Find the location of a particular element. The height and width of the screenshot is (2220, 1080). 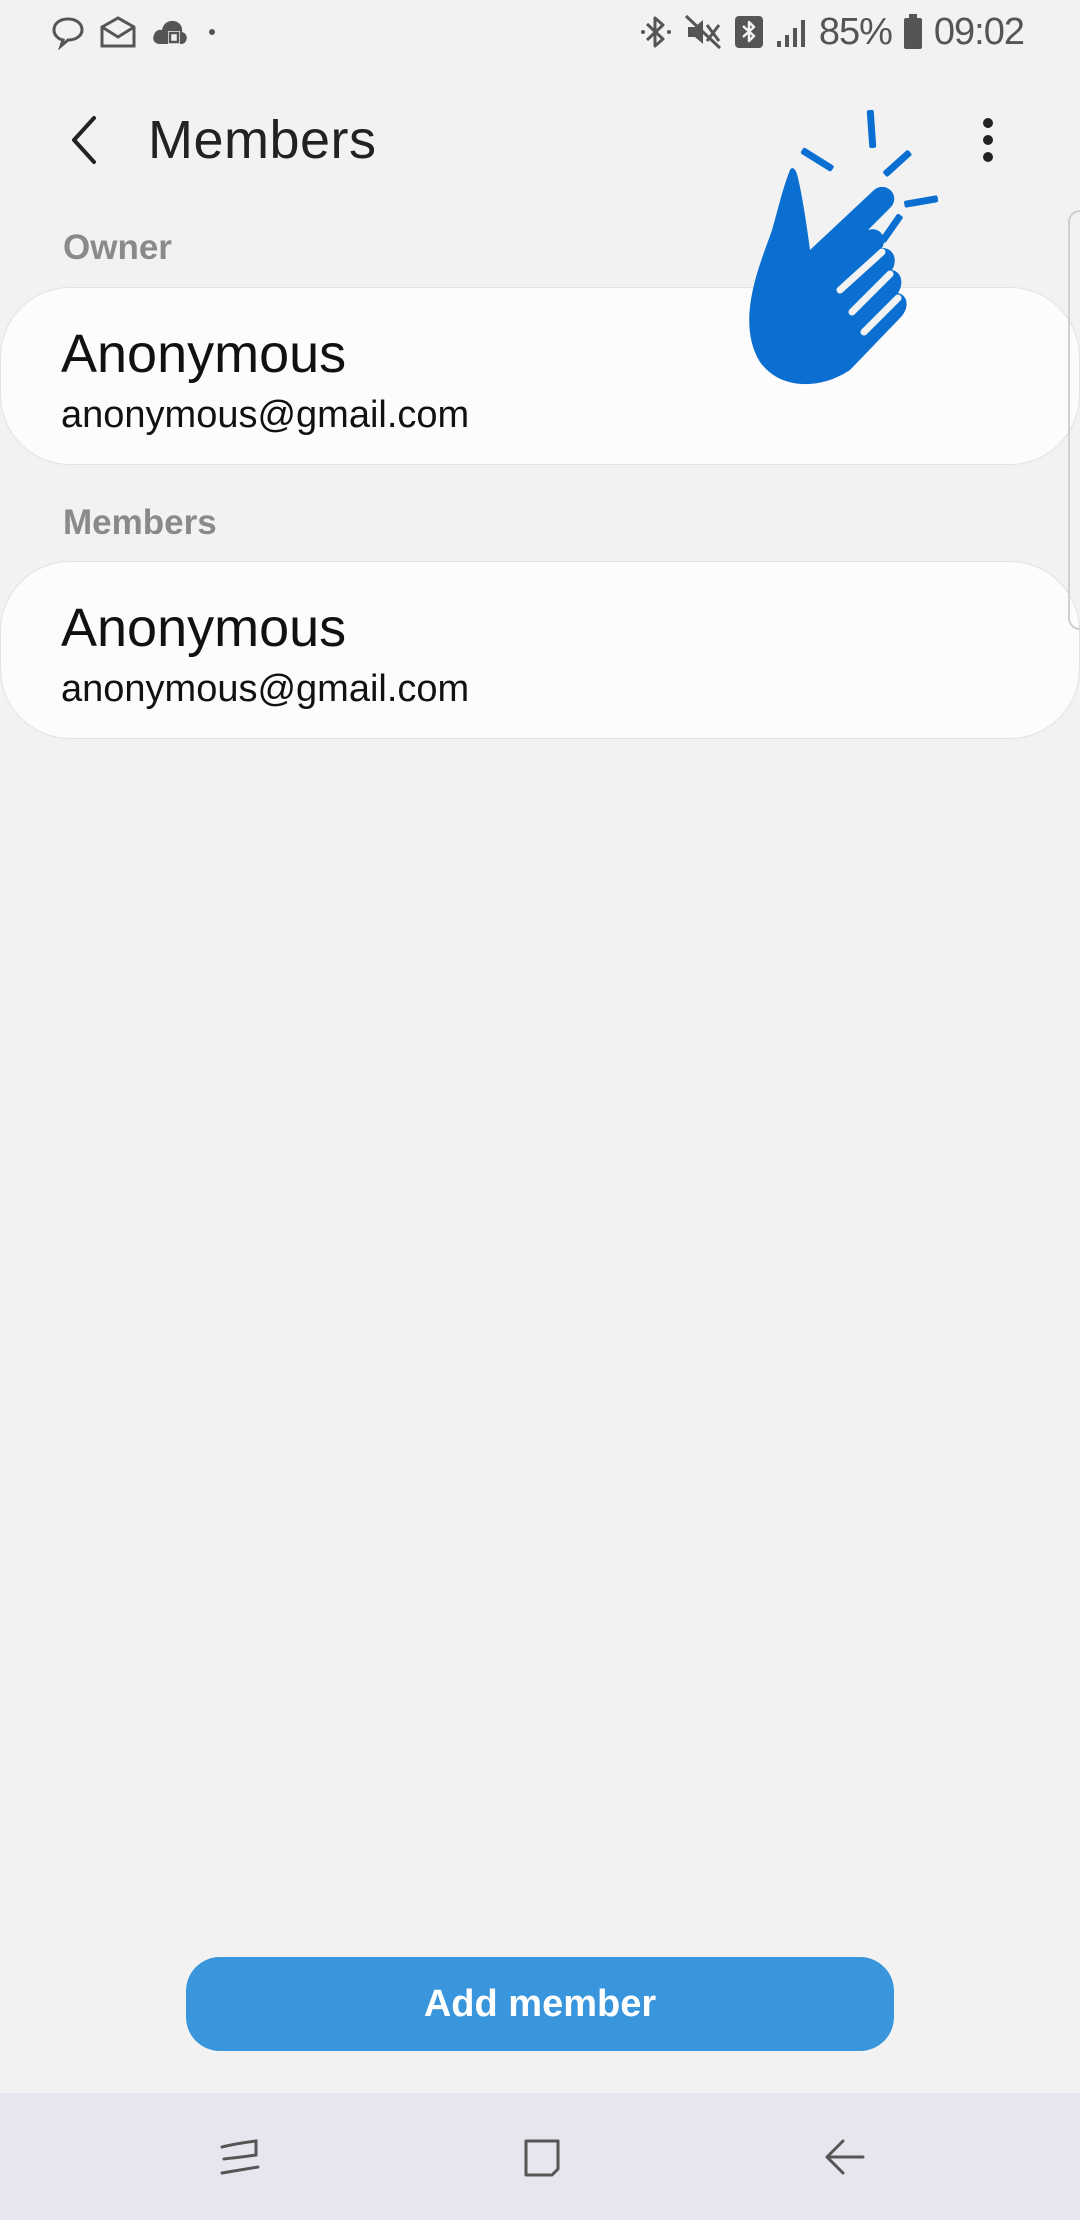

navigation-bar is located at coordinates (540, 2156).